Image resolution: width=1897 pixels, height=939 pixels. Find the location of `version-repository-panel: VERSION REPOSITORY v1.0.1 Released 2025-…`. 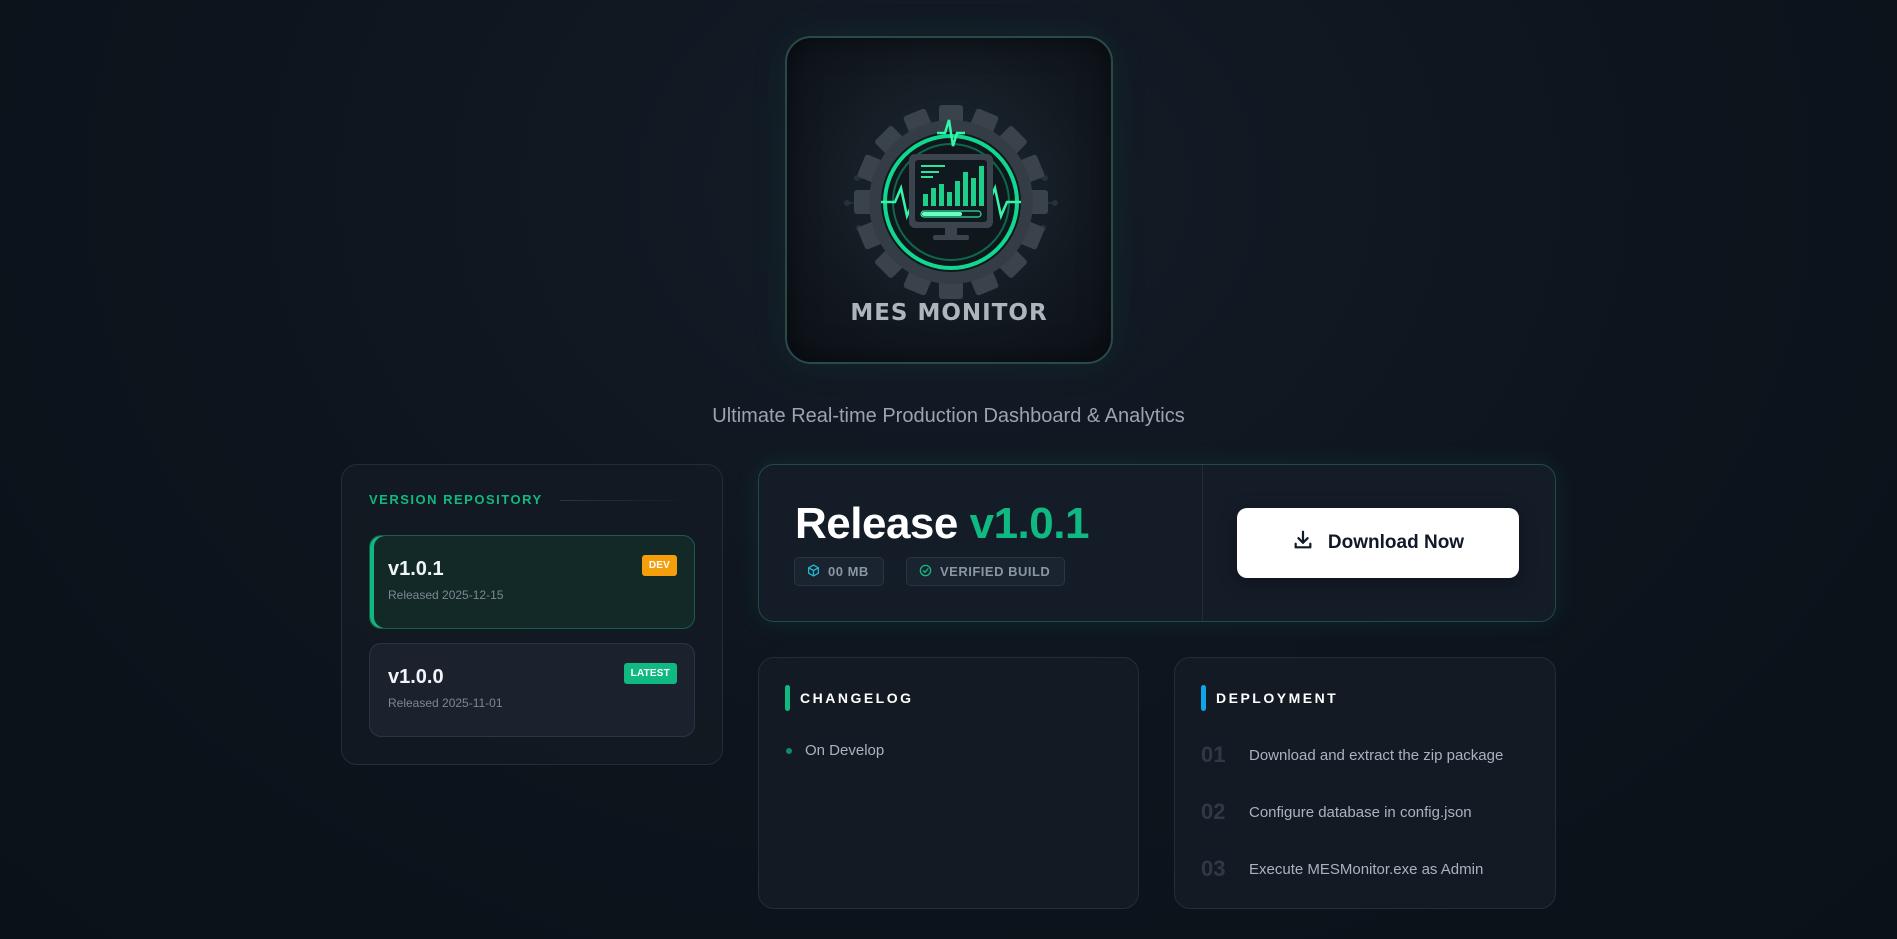

version-repository-panel: VERSION REPOSITORY v1.0.1 Released 2025-… is located at coordinates (532, 614).